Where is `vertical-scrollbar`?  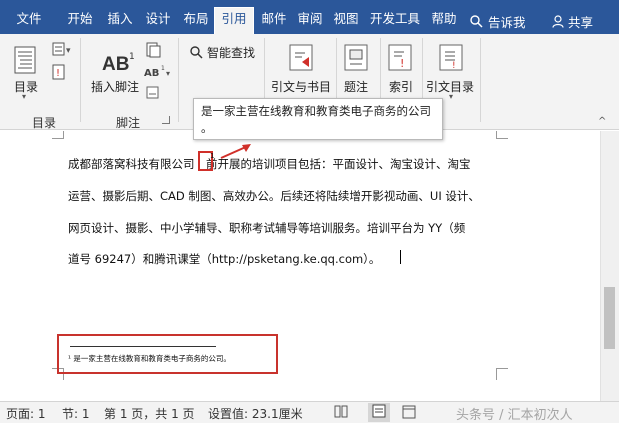 vertical-scrollbar is located at coordinates (609, 266).